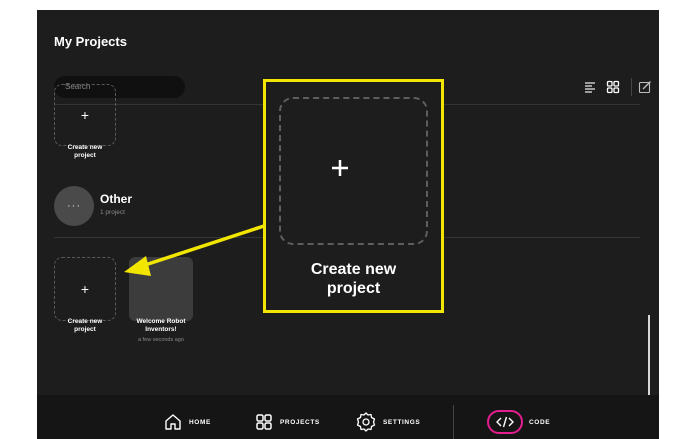  What do you see at coordinates (74, 206) in the screenshot?
I see `group-avatar: ···` at bounding box center [74, 206].